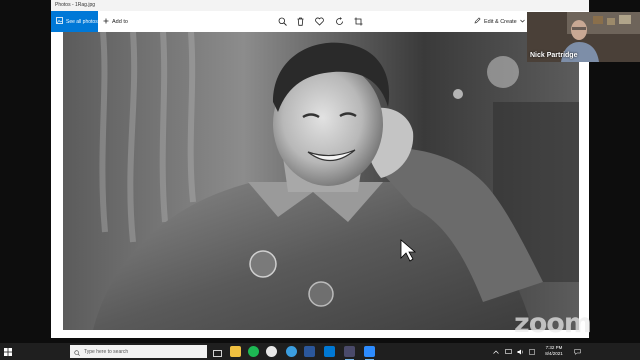  What do you see at coordinates (520, 351) in the screenshot?
I see `volume-icon` at bounding box center [520, 351].